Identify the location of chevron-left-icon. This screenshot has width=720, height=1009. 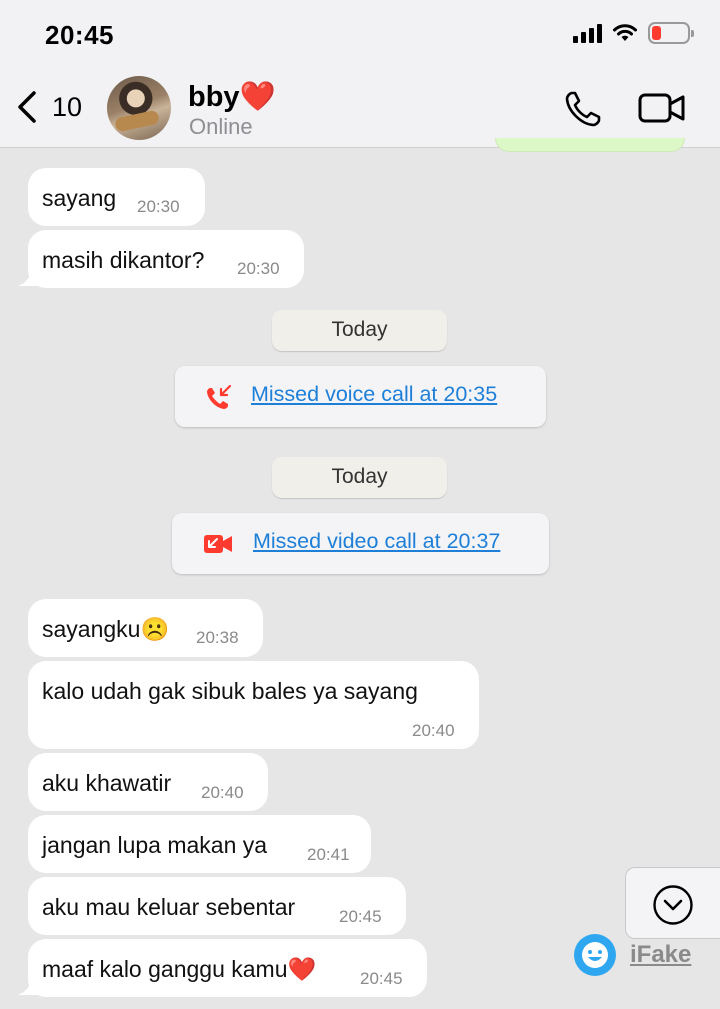
(27, 107).